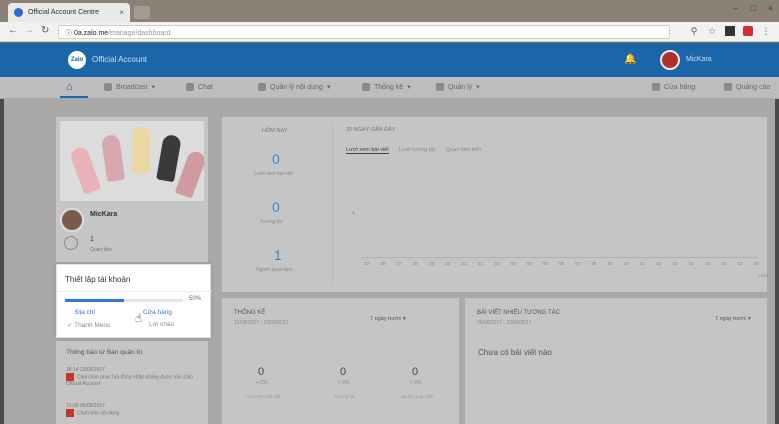 Image resolution: width=779 pixels, height=424 pixels. What do you see at coordinates (756, 263) in the screenshot?
I see `chart-x-tick: 18` at bounding box center [756, 263].